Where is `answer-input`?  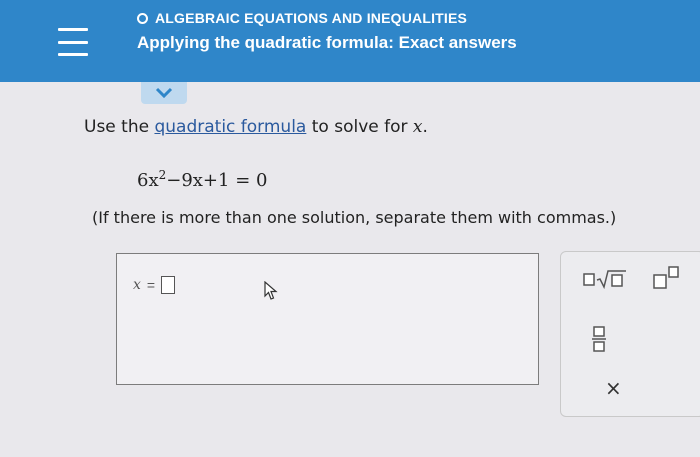
answer-input is located at coordinates (168, 285).